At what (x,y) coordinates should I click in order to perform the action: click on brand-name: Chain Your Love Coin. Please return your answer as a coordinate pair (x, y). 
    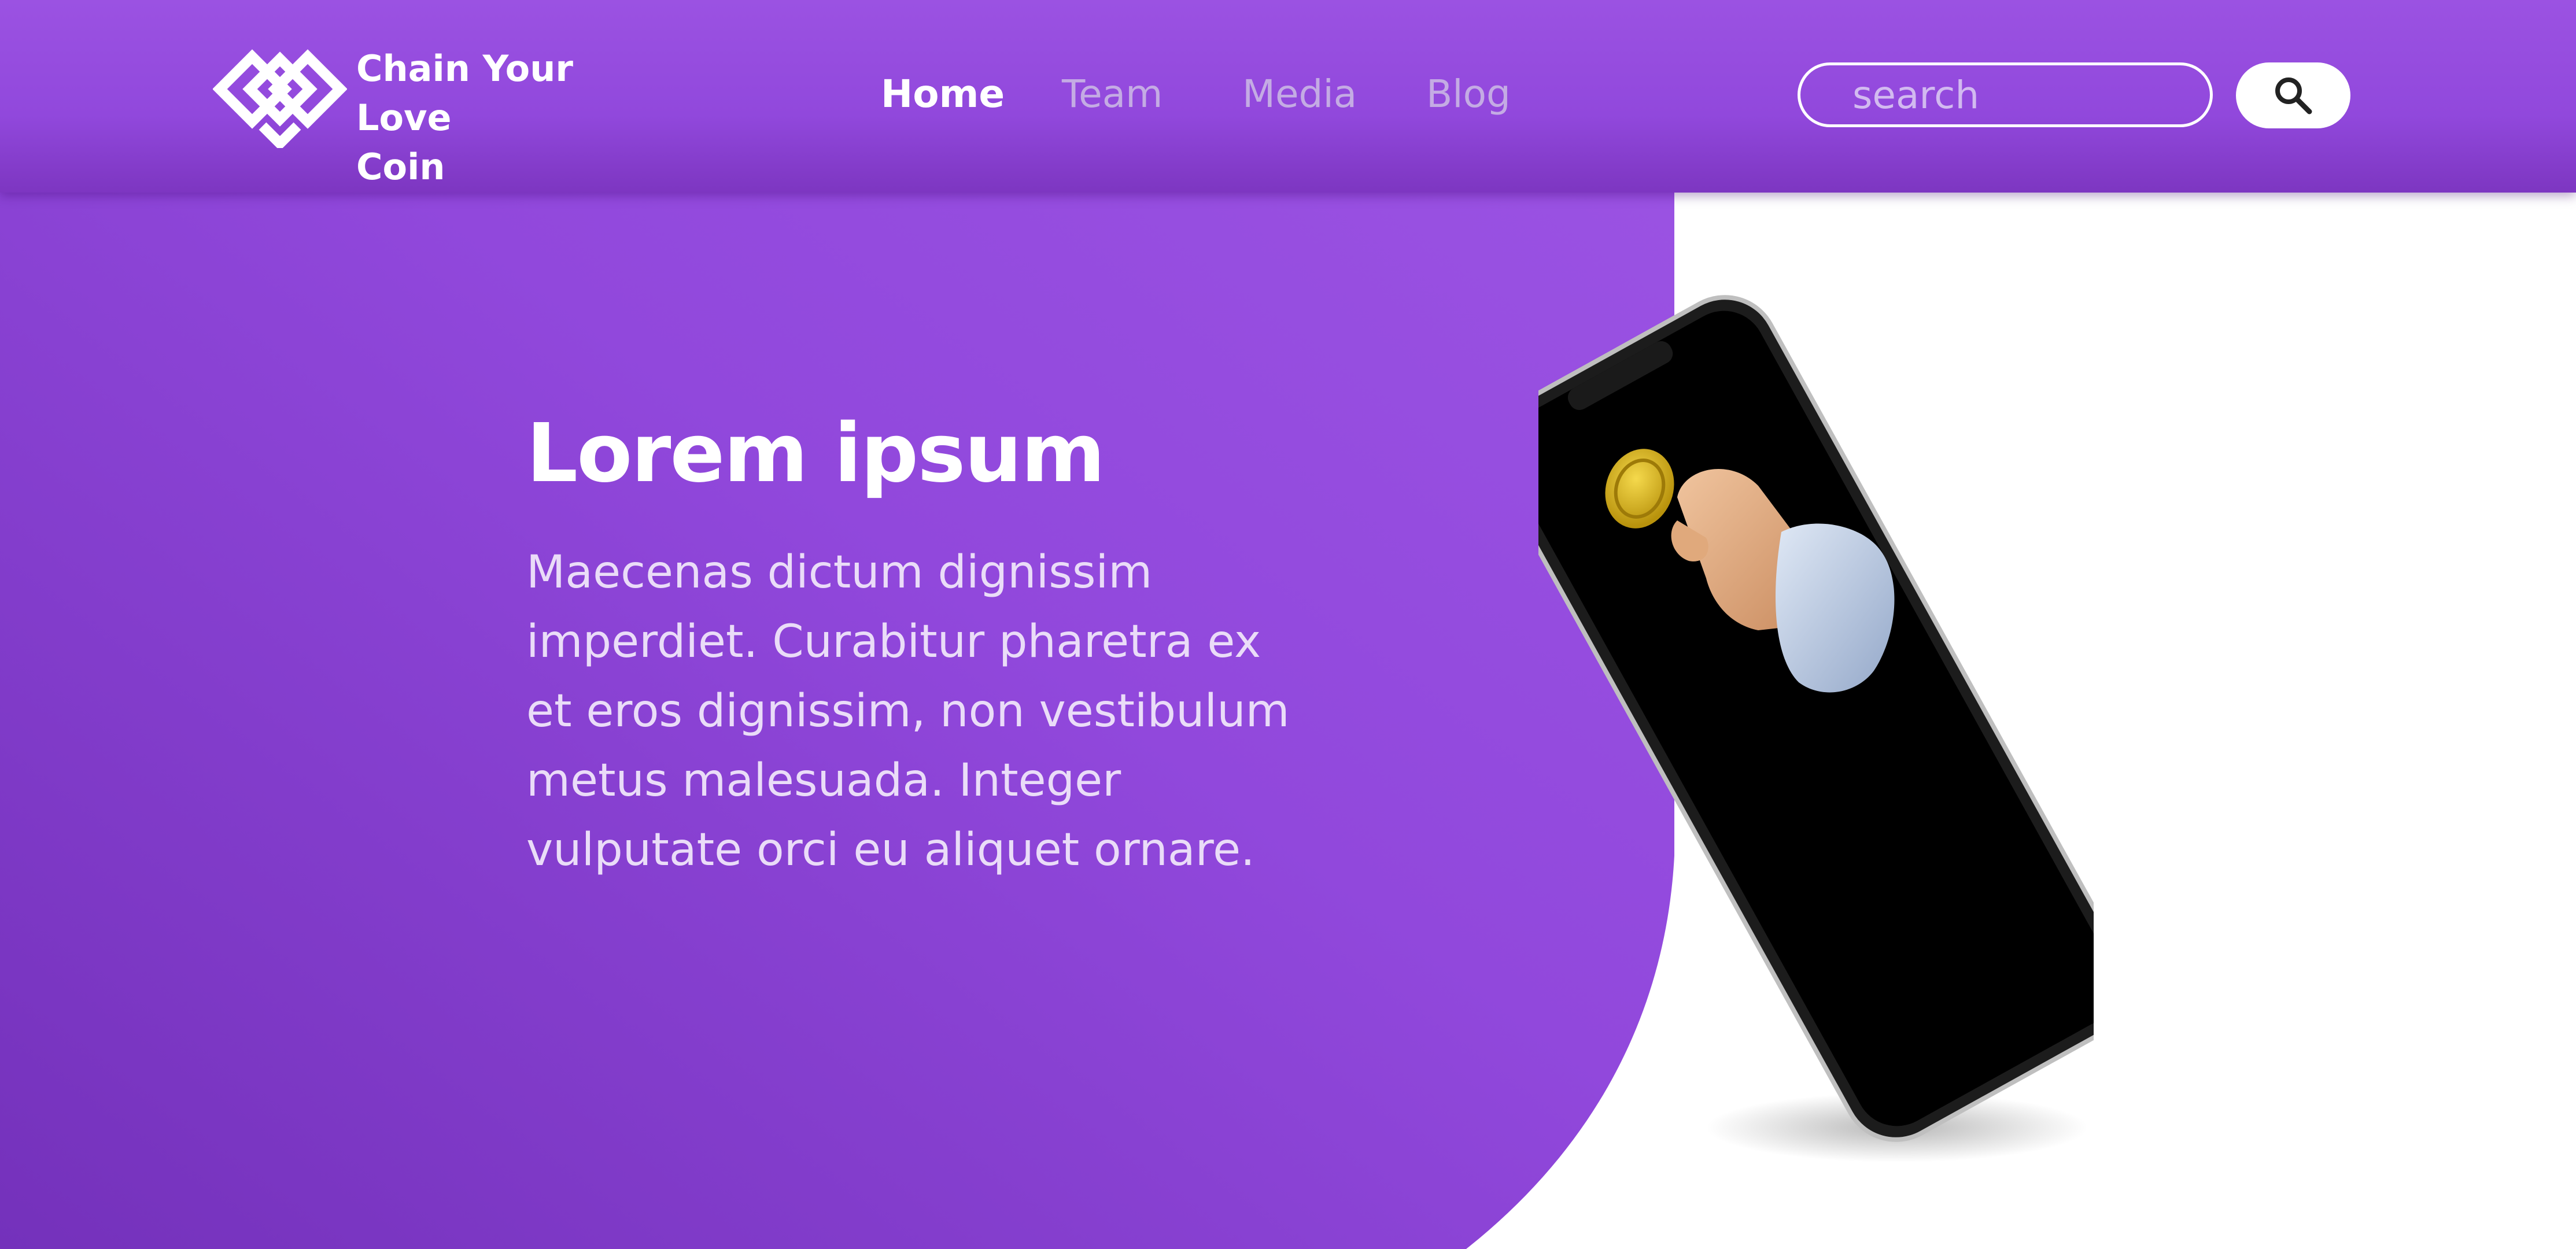
    Looking at the image, I should click on (506, 117).